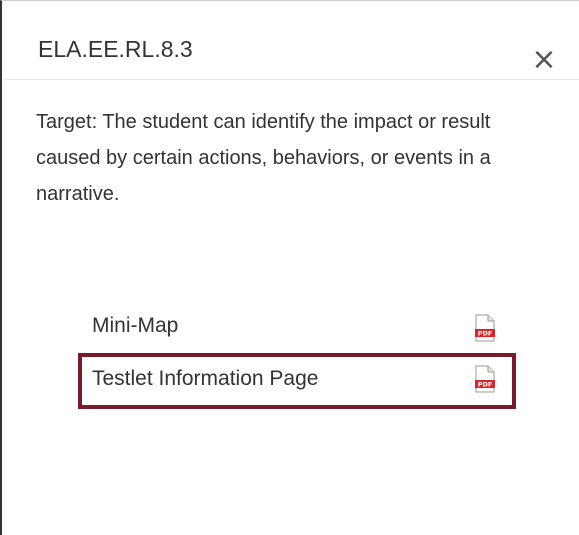 Image resolution: width=579 pixels, height=535 pixels. I want to click on resource-link-testlet-information-page: Testlet Information Page PDF, so click(297, 381).